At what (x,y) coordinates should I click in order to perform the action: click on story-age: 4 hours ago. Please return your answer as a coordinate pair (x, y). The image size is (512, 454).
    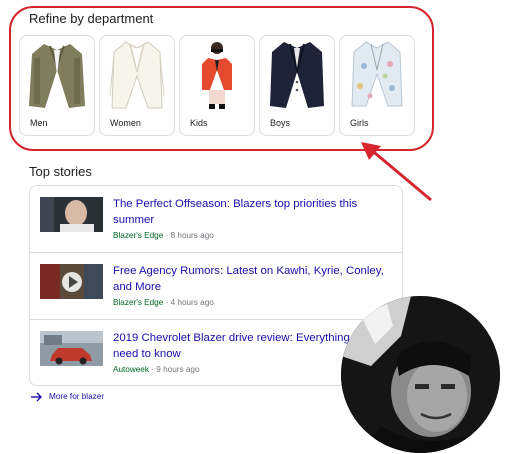
    Looking at the image, I should click on (192, 302).